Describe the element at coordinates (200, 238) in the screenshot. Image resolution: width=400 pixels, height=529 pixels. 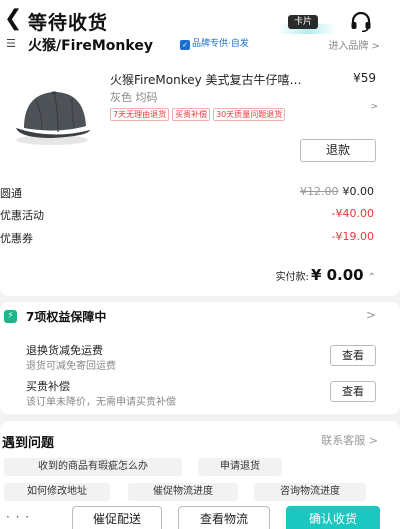
I see `coupon-row: 优惠券 -¥19.00` at that location.